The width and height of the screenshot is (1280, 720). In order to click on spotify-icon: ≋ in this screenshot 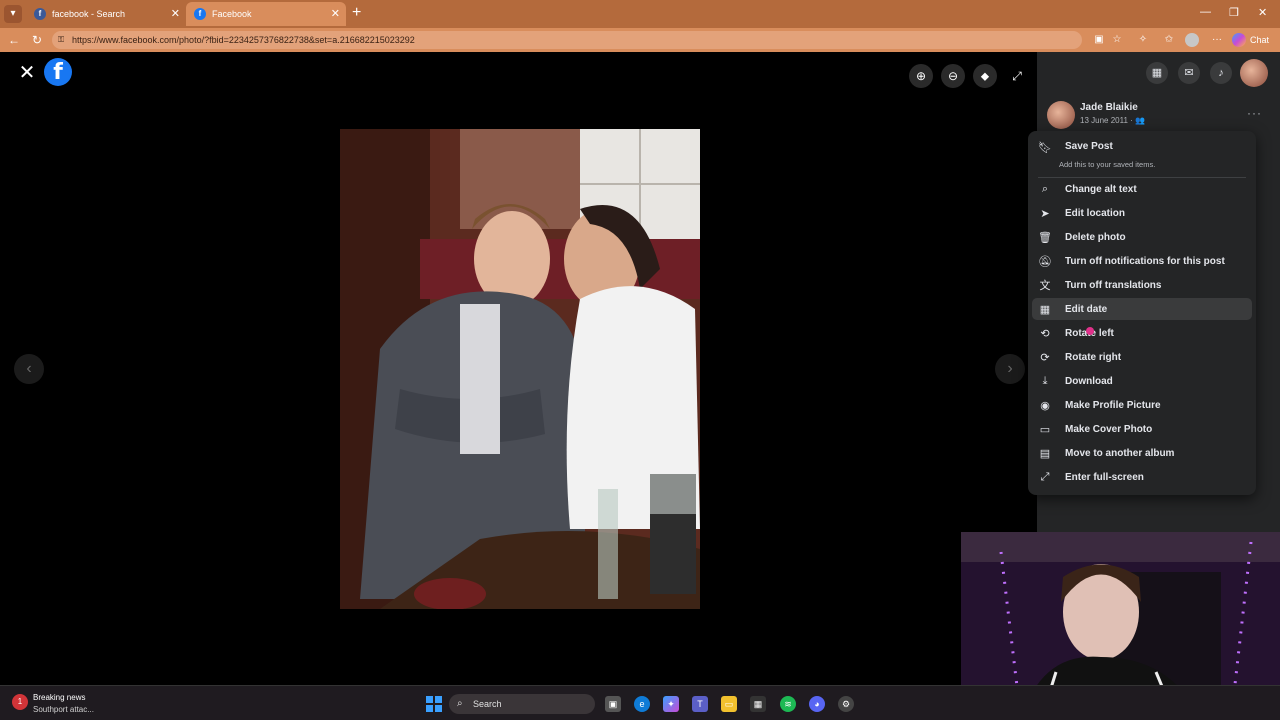, I will do `click(788, 704)`.